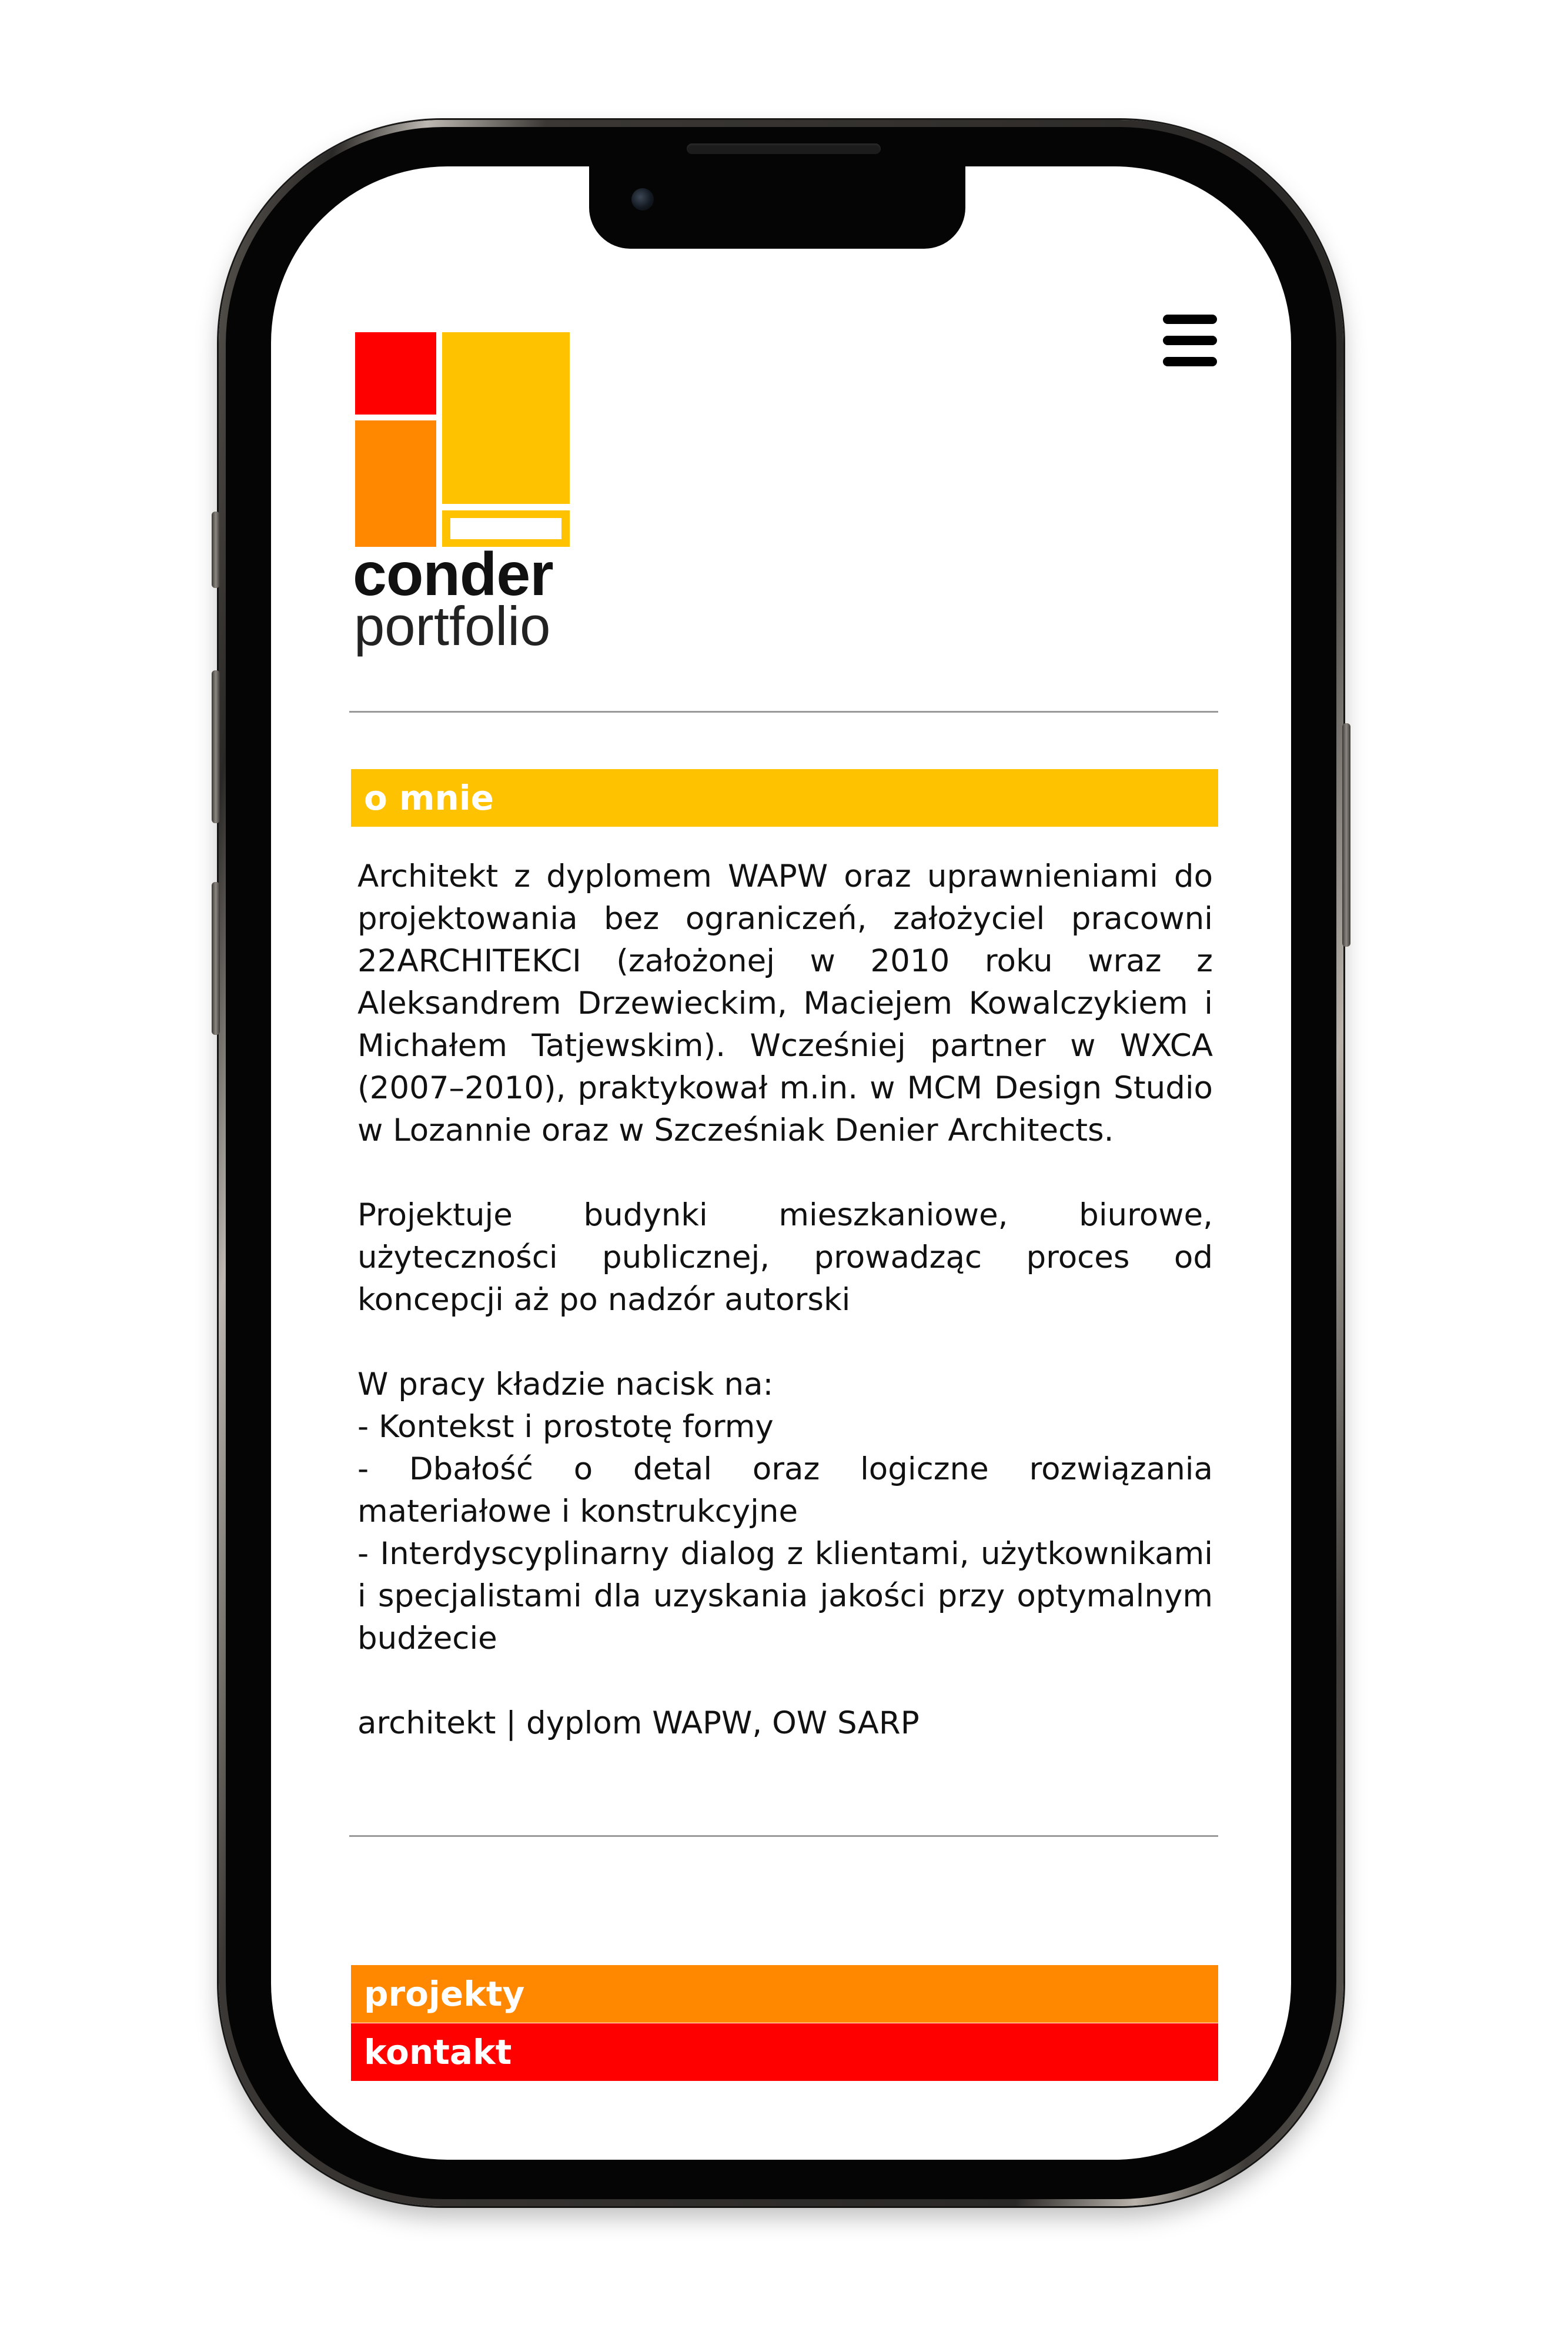  What do you see at coordinates (565, 1427) in the screenshot?
I see `focus-list-item: - Kontekst i prostotę formy` at bounding box center [565, 1427].